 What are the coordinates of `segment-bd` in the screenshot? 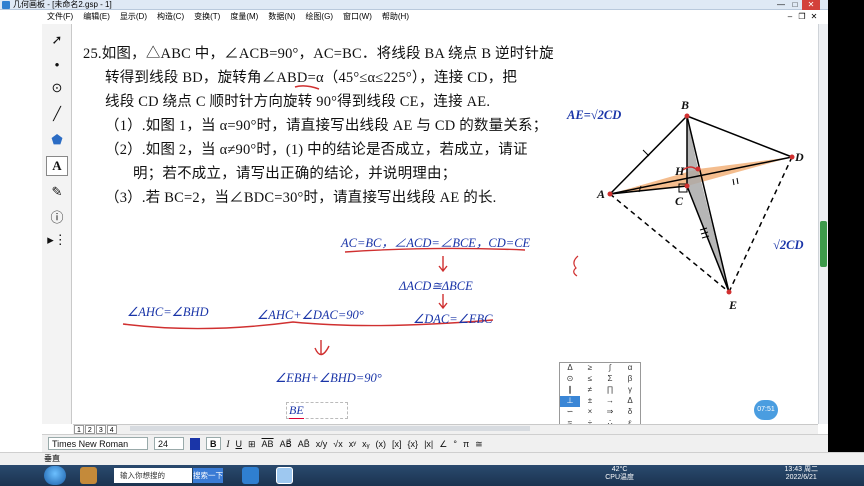 It's located at (739, 136).